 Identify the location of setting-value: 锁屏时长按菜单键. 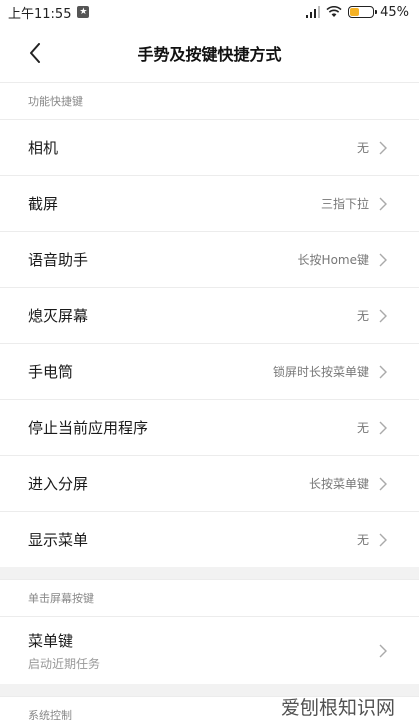
(320, 372).